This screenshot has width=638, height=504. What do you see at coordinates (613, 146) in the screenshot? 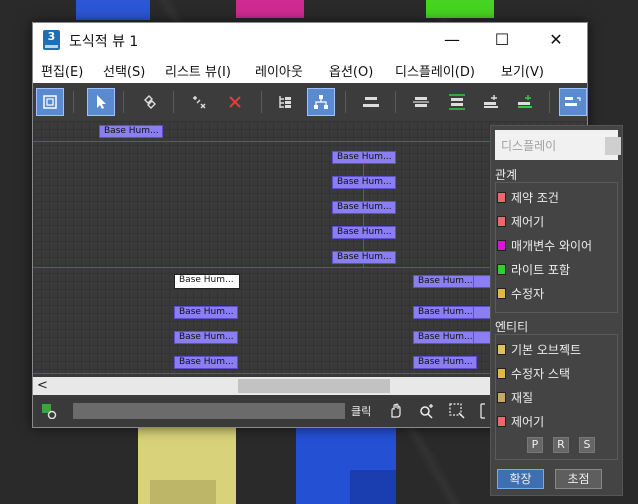
I see `close-icon` at bounding box center [613, 146].